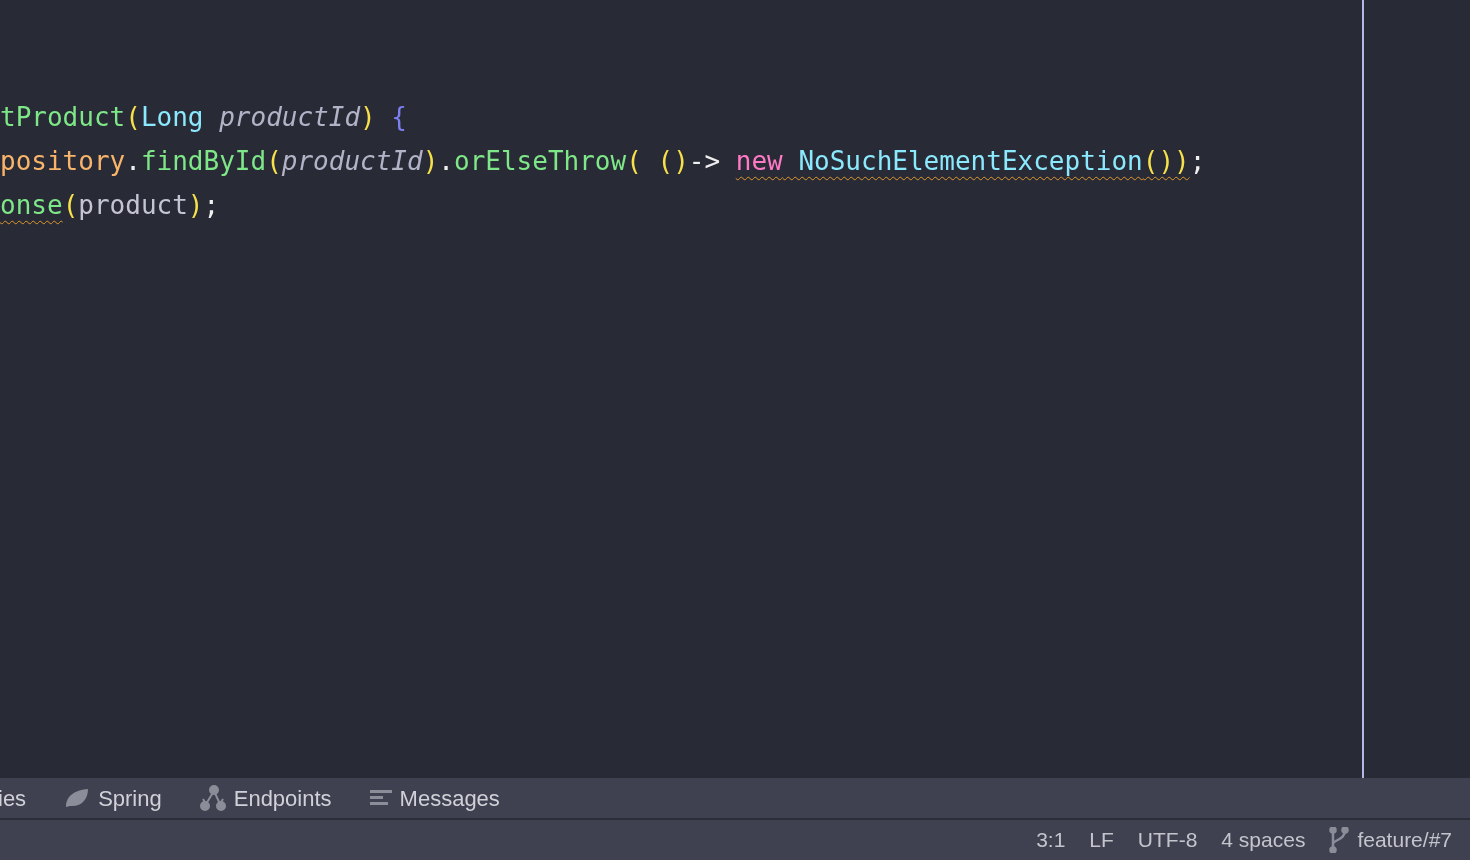  Describe the element at coordinates (1339, 840) in the screenshot. I see `branch-icon` at that location.